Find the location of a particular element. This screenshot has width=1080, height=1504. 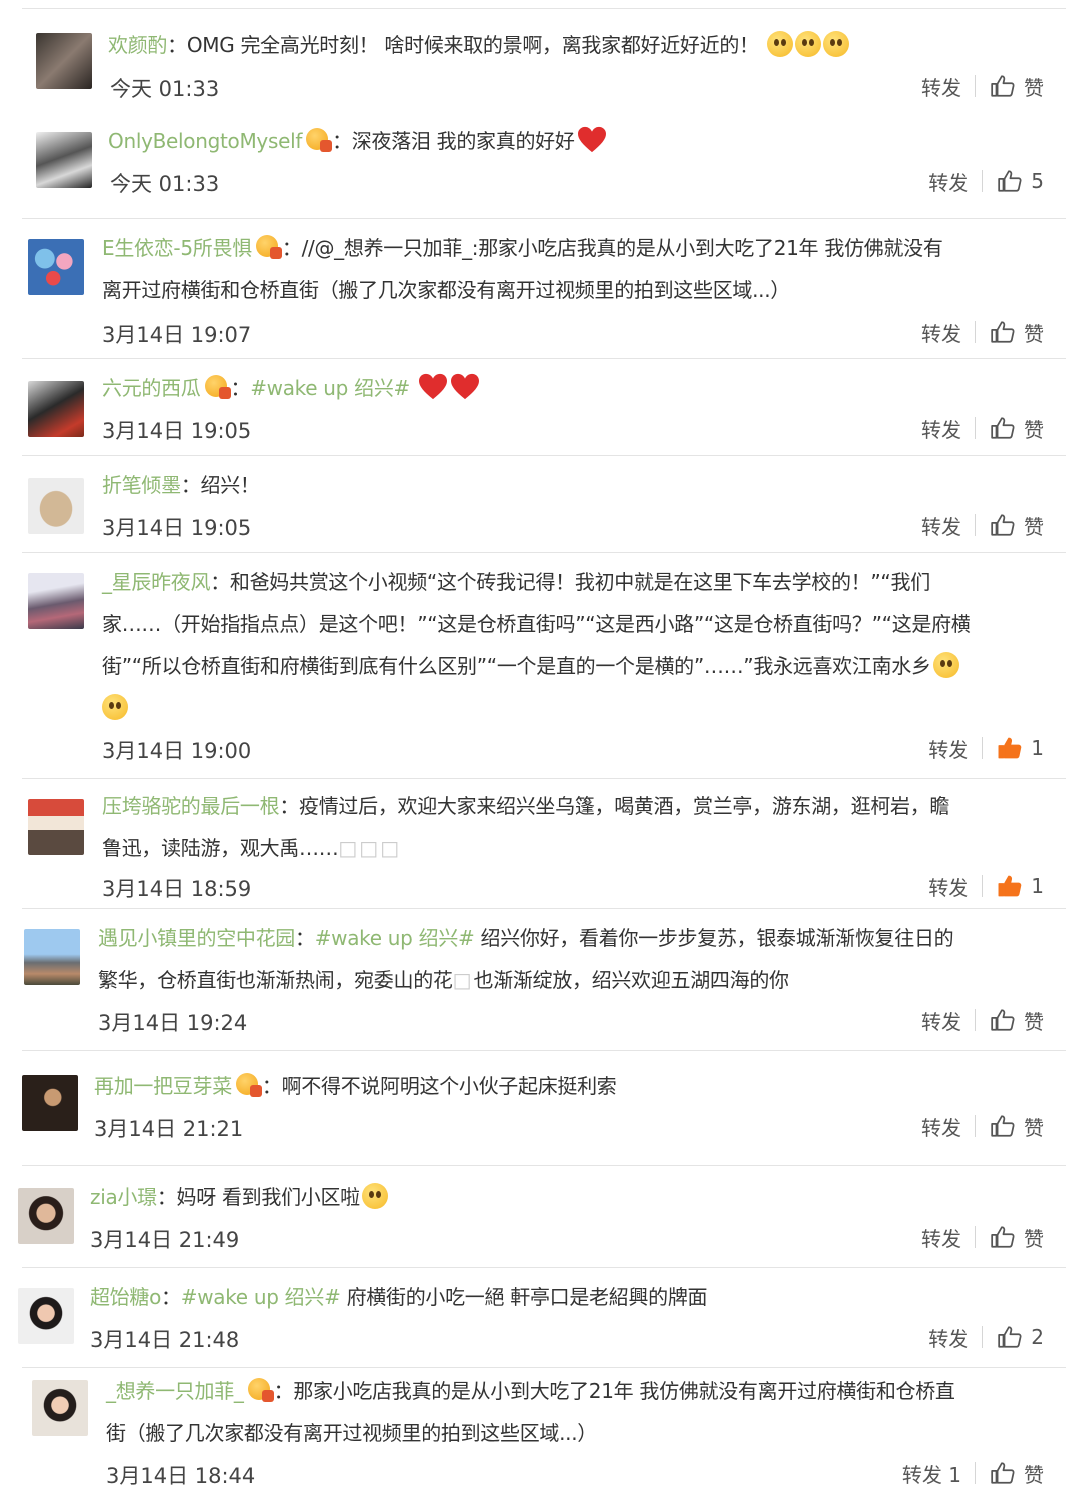

comment-time: 3月14日 19:05 is located at coordinates (177, 431).